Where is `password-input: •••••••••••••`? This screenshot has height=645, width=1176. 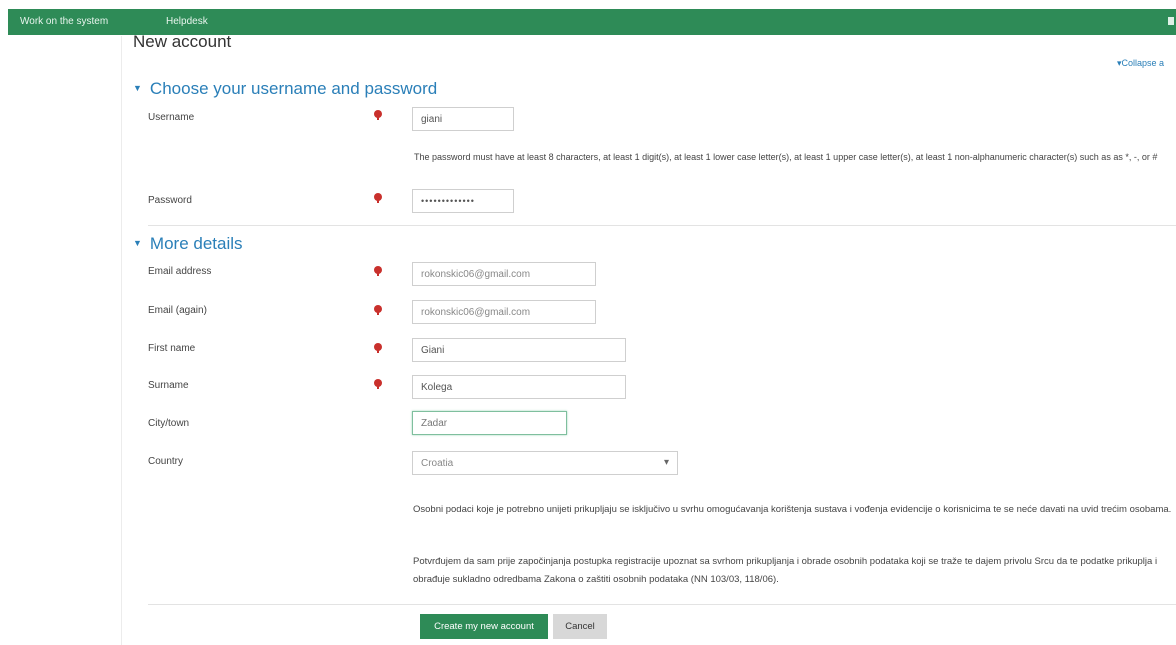 password-input: ••••••••••••• is located at coordinates (463, 201).